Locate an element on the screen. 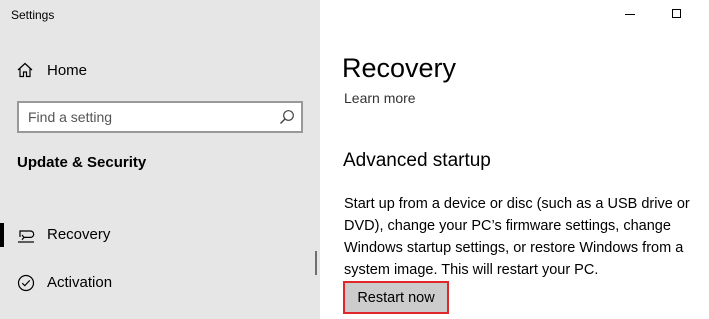 This screenshot has height=319, width=709. sidebar-item-home: Home is located at coordinates (160, 71).